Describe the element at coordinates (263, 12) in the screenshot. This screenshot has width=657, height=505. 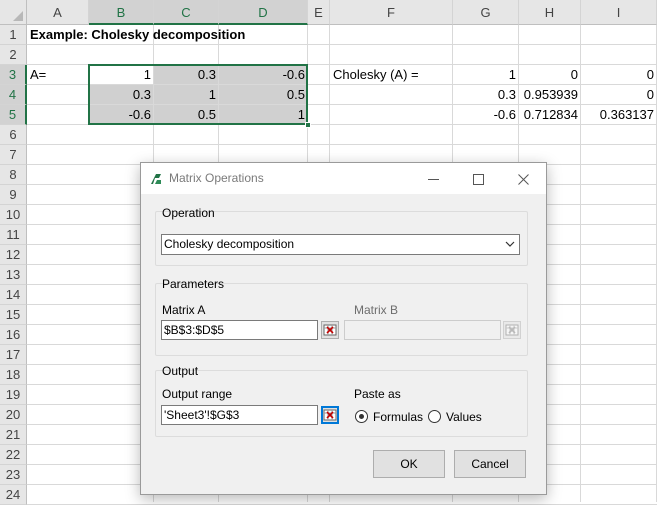
I see `column-header-d: D` at that location.